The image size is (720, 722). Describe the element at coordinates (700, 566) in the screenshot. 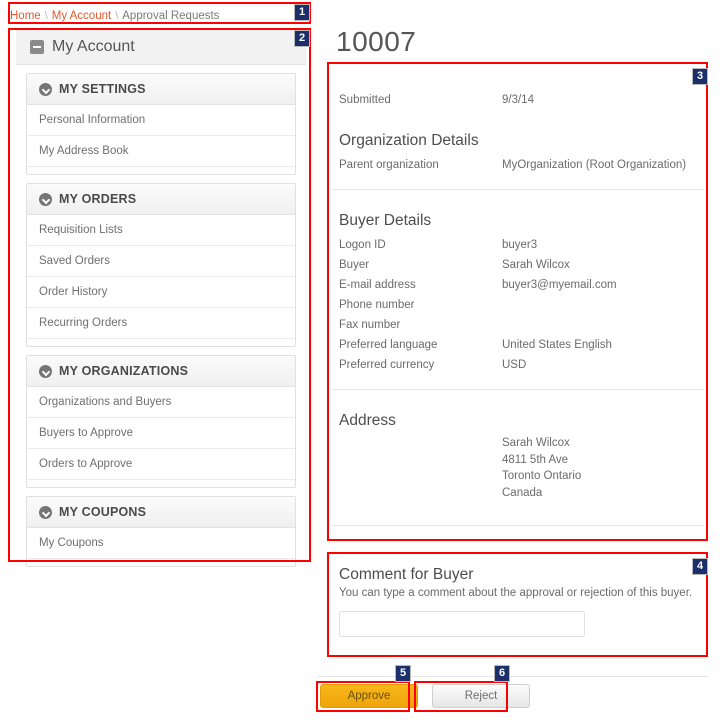

I see `annotation-badge-4: 4` at that location.